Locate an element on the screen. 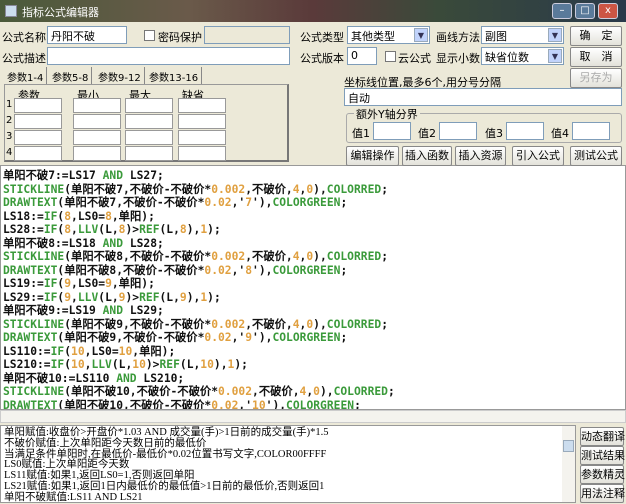  code-token: LS28:= is located at coordinates (23, 229).